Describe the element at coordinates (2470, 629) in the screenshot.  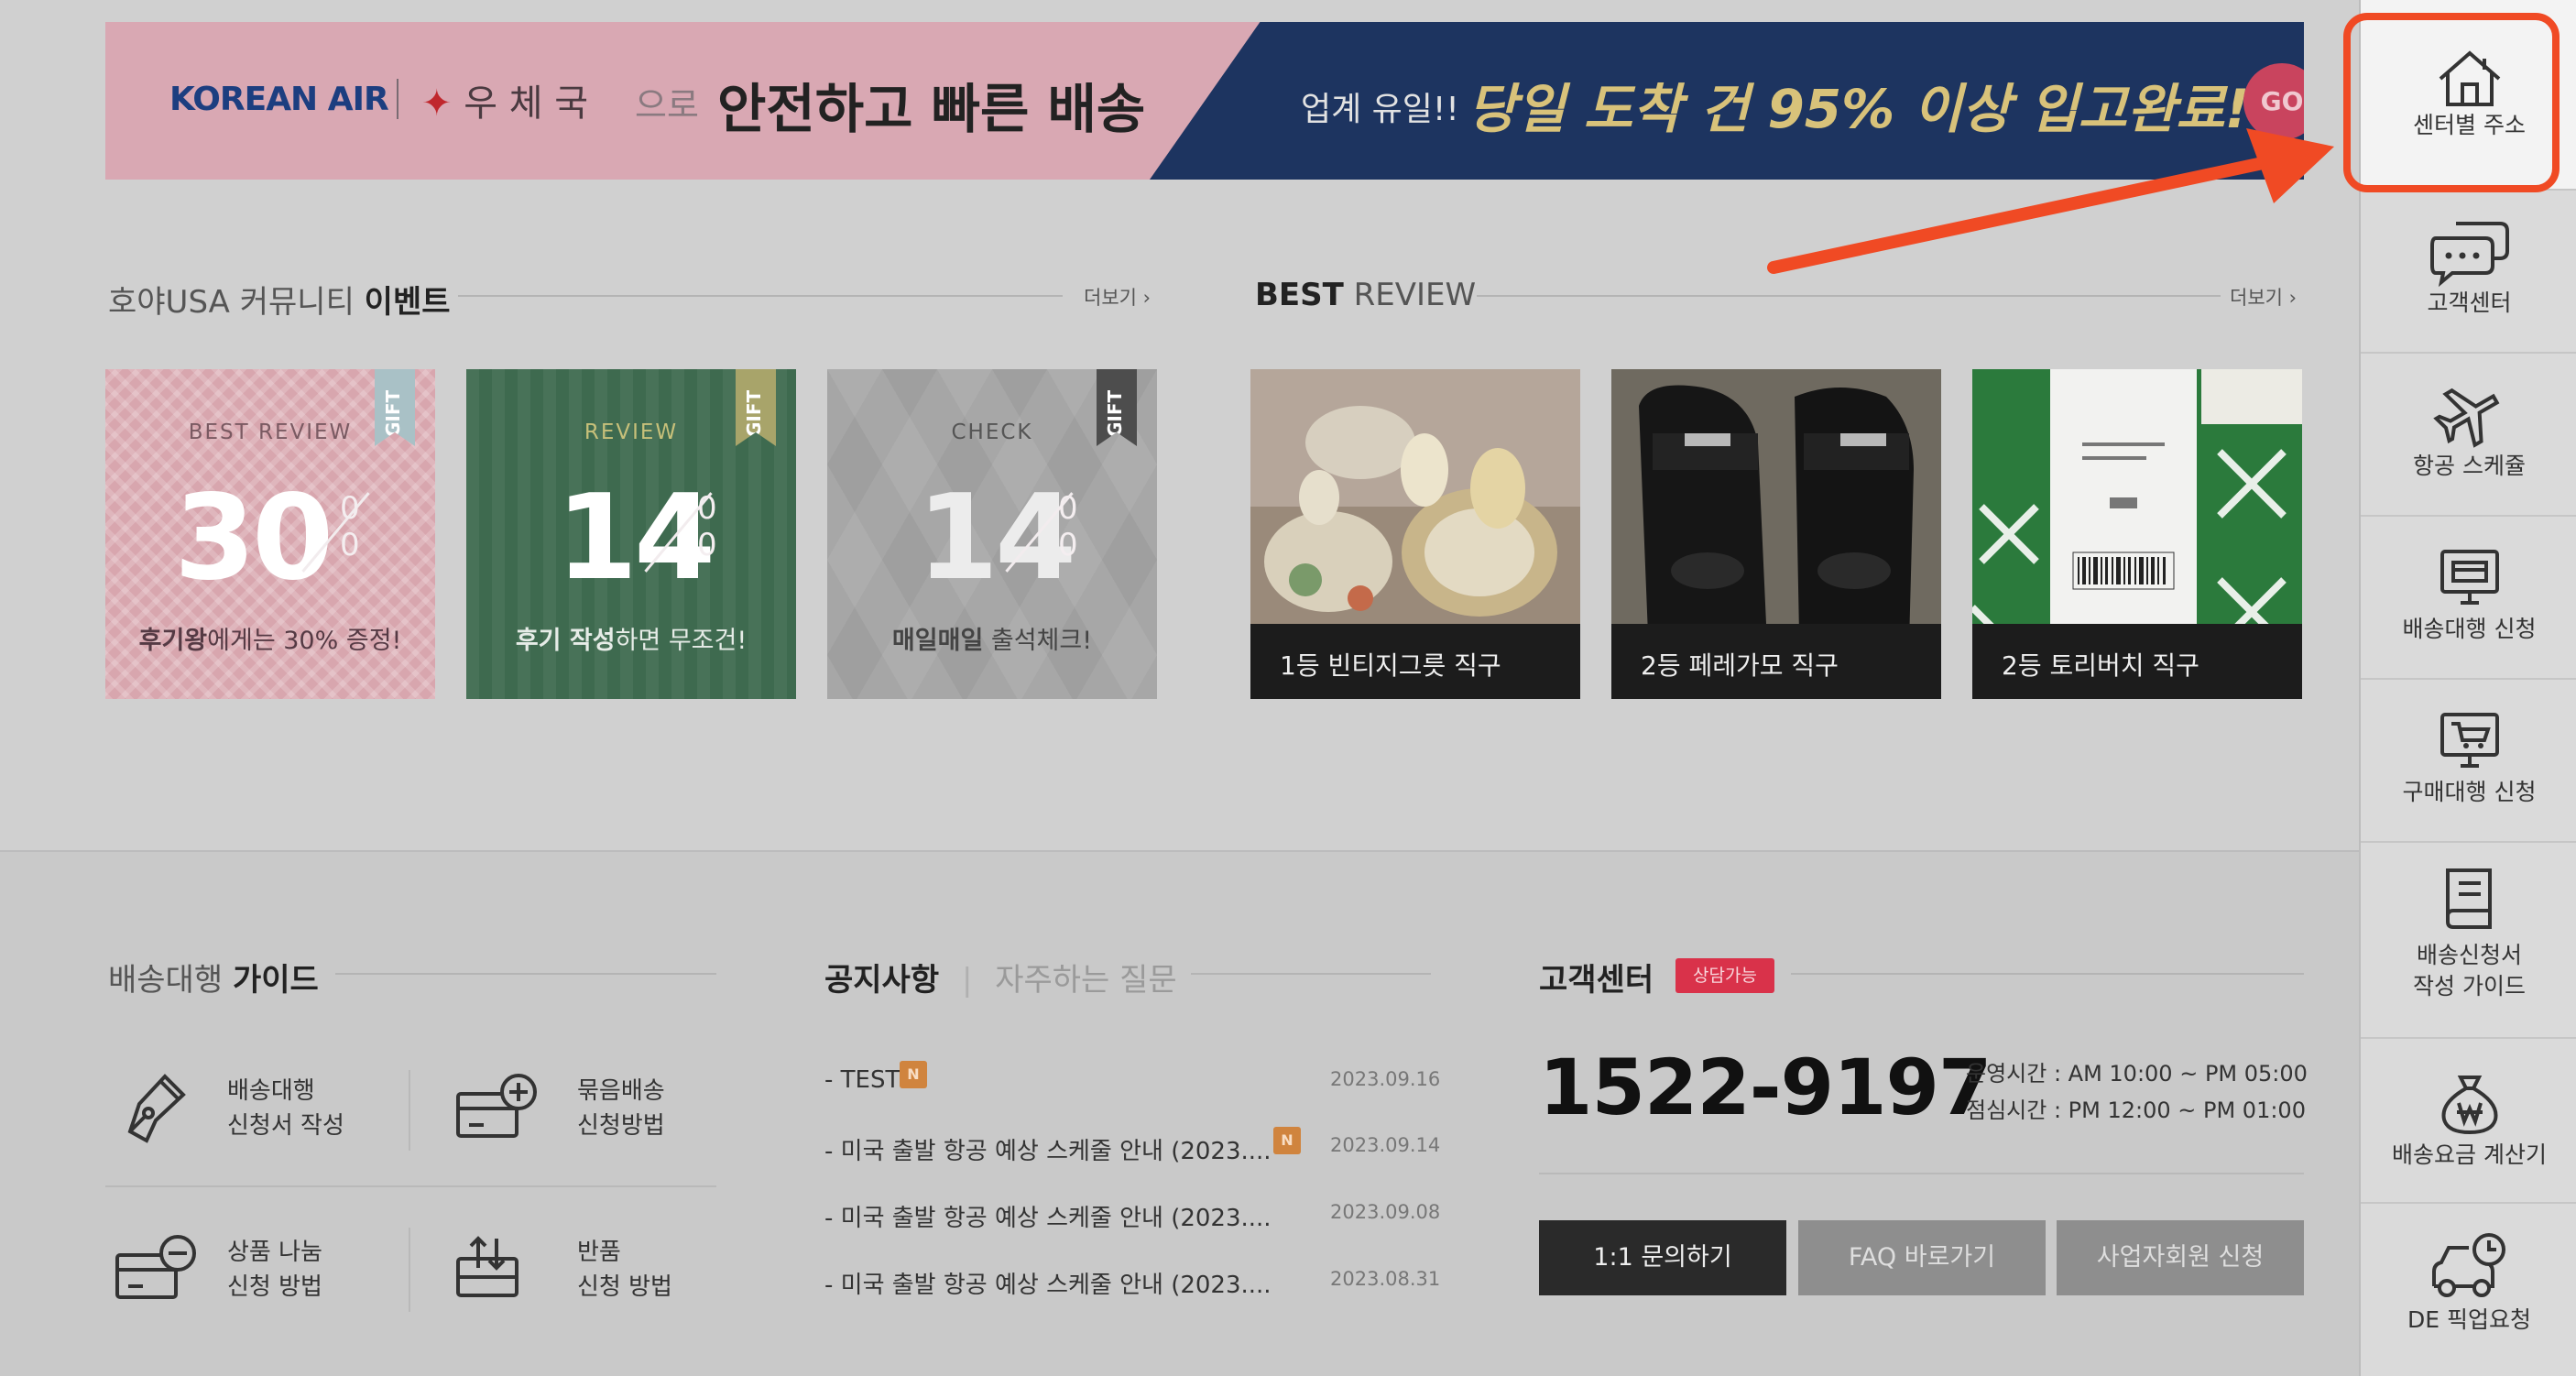
I see `sidebar-item-label: 배송대행 신청` at that location.